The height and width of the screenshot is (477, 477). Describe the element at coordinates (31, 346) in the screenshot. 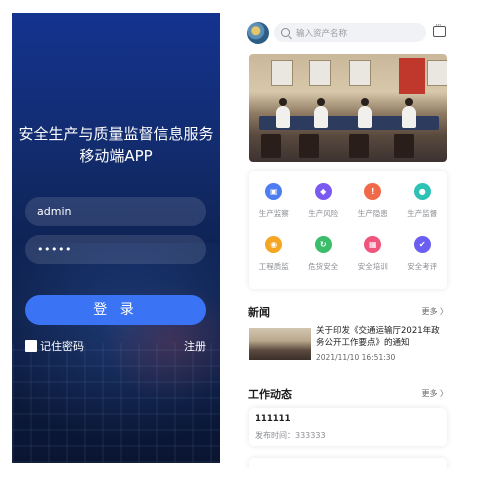

I see `remember-checkbox` at that location.